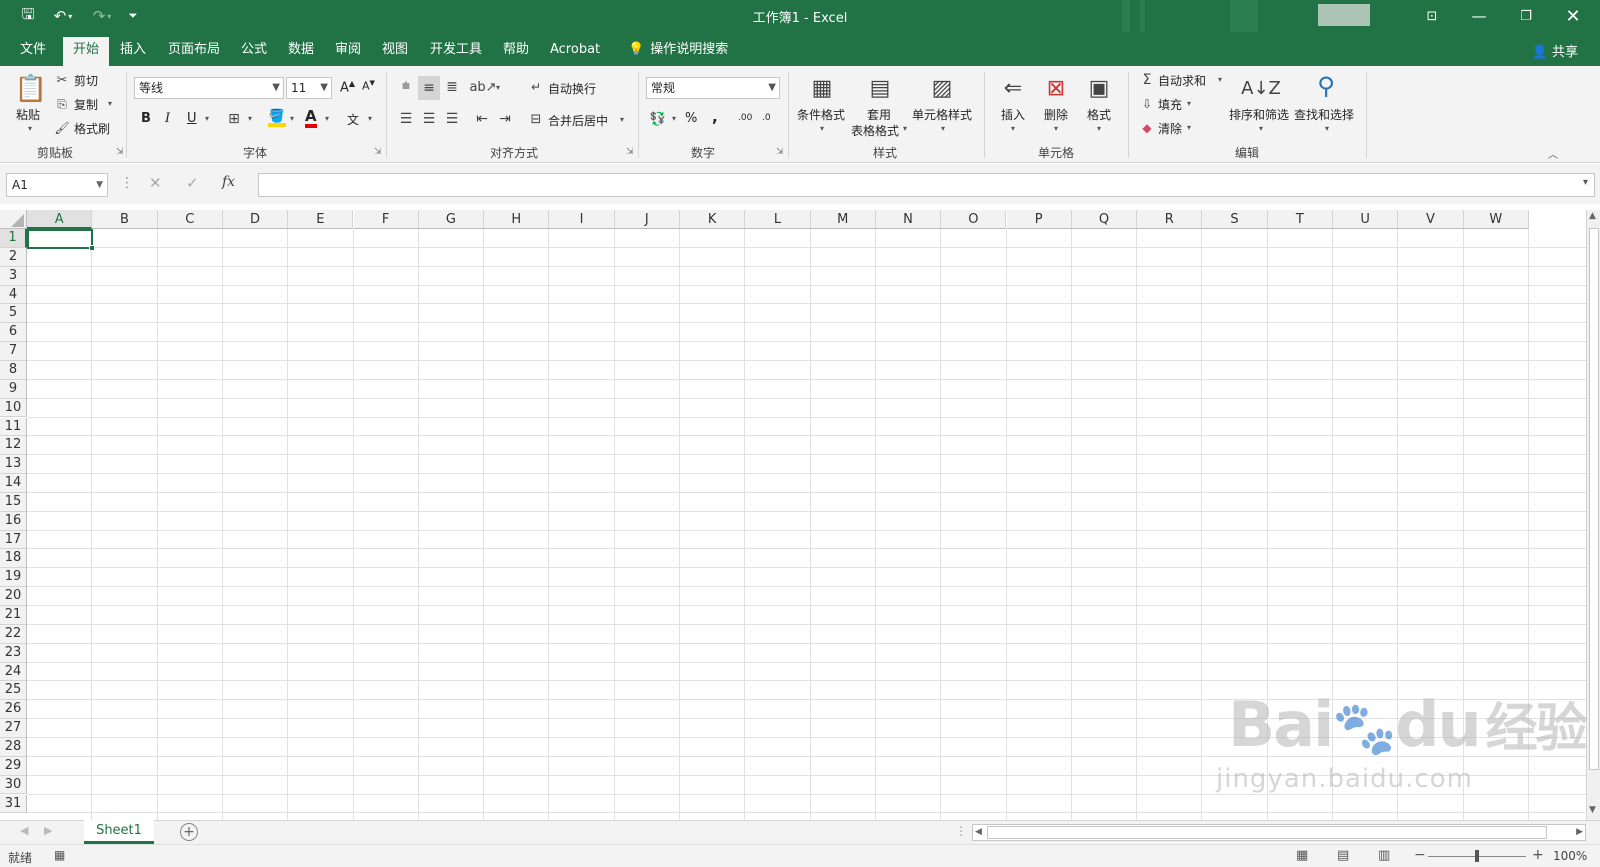 The width and height of the screenshot is (1600, 867). Describe the element at coordinates (429, 119) in the screenshot. I see `align-center-icon: ☰` at that location.